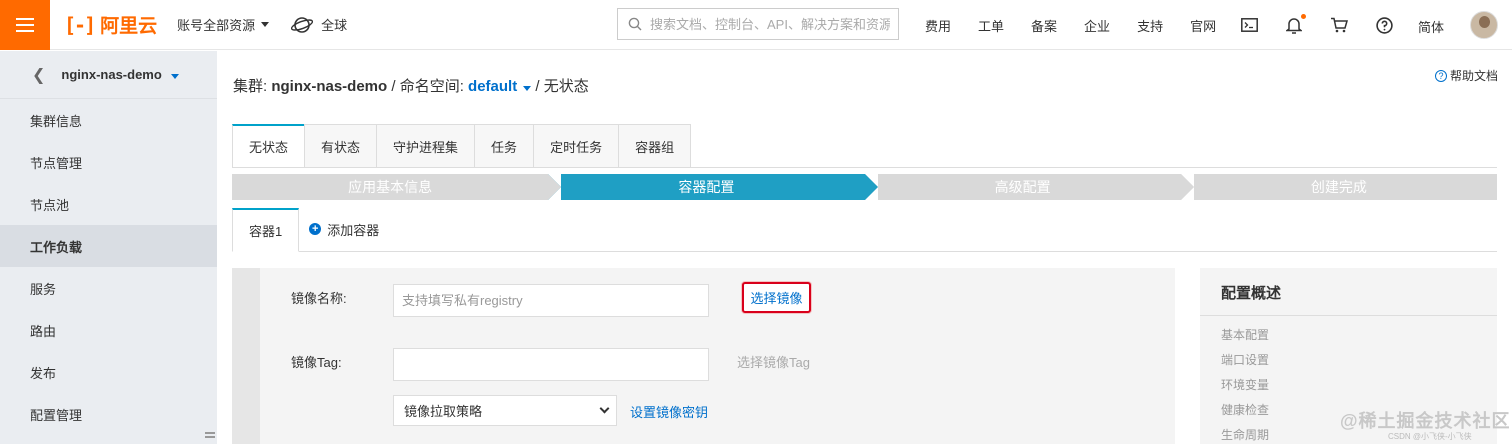 The width and height of the screenshot is (1512, 444). What do you see at coordinates (655, 145) in the screenshot?
I see `tab-pods: 容器组` at bounding box center [655, 145].